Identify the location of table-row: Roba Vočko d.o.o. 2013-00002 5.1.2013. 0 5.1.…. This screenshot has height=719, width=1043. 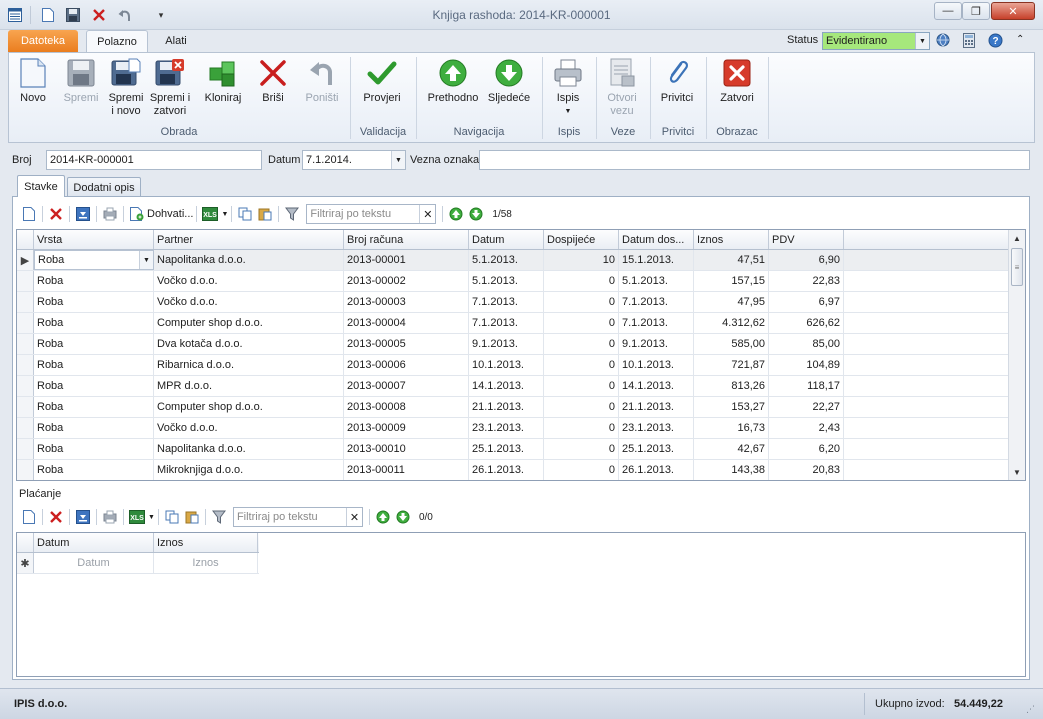
(521, 281).